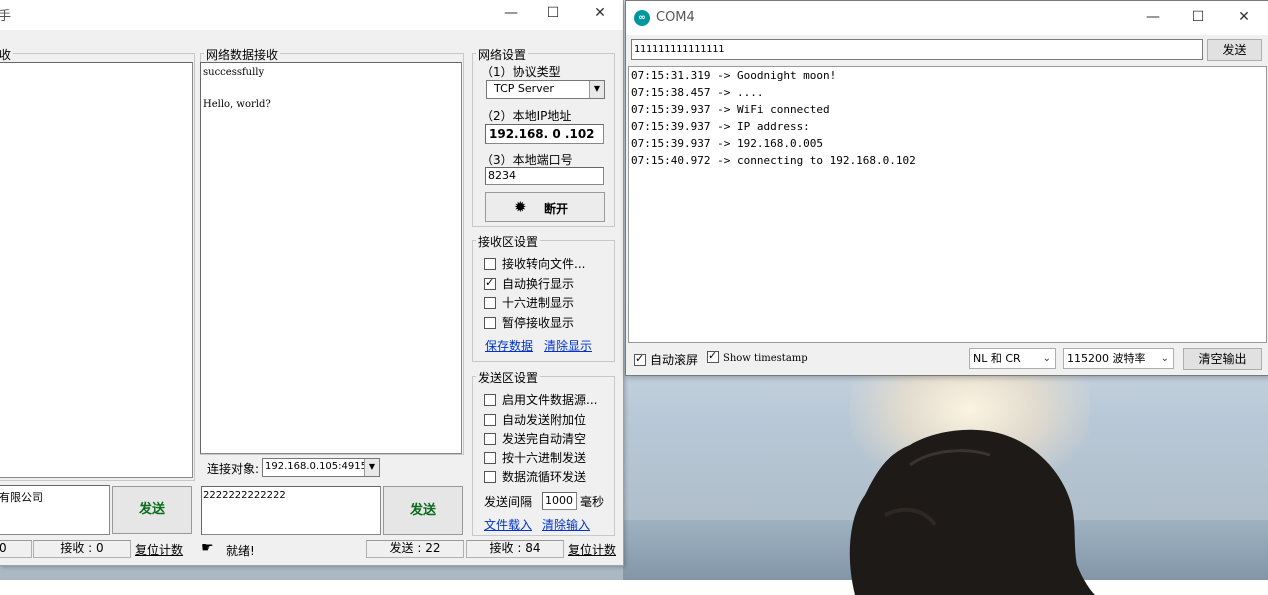 This screenshot has height=595, width=1268. What do you see at coordinates (55, 510) in the screenshot?
I see `left-send-input: 有限公司` at bounding box center [55, 510].